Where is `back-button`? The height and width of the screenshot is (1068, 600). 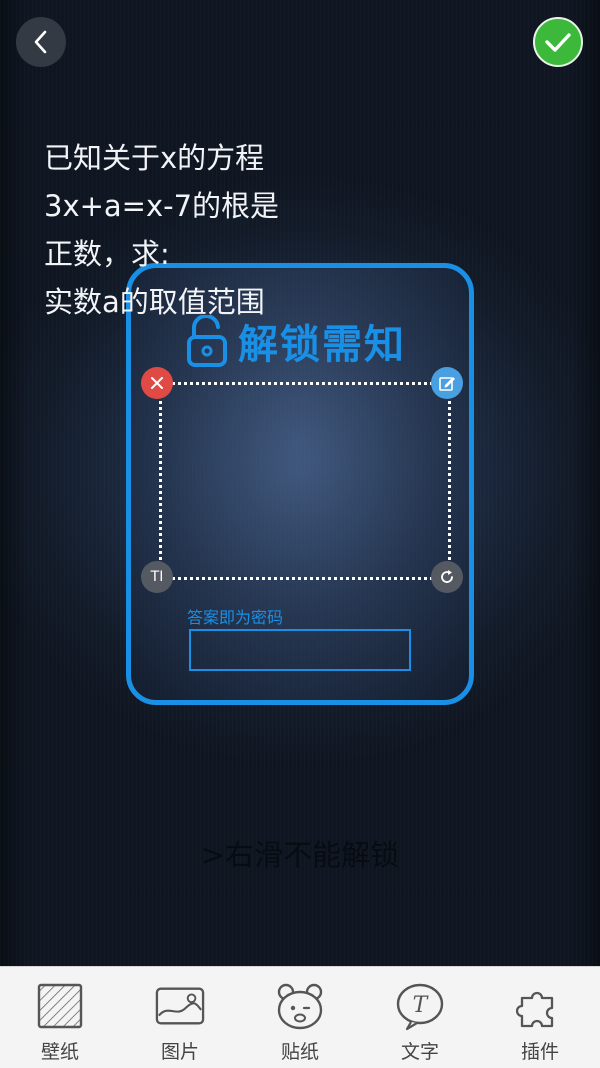 back-button is located at coordinates (41, 42).